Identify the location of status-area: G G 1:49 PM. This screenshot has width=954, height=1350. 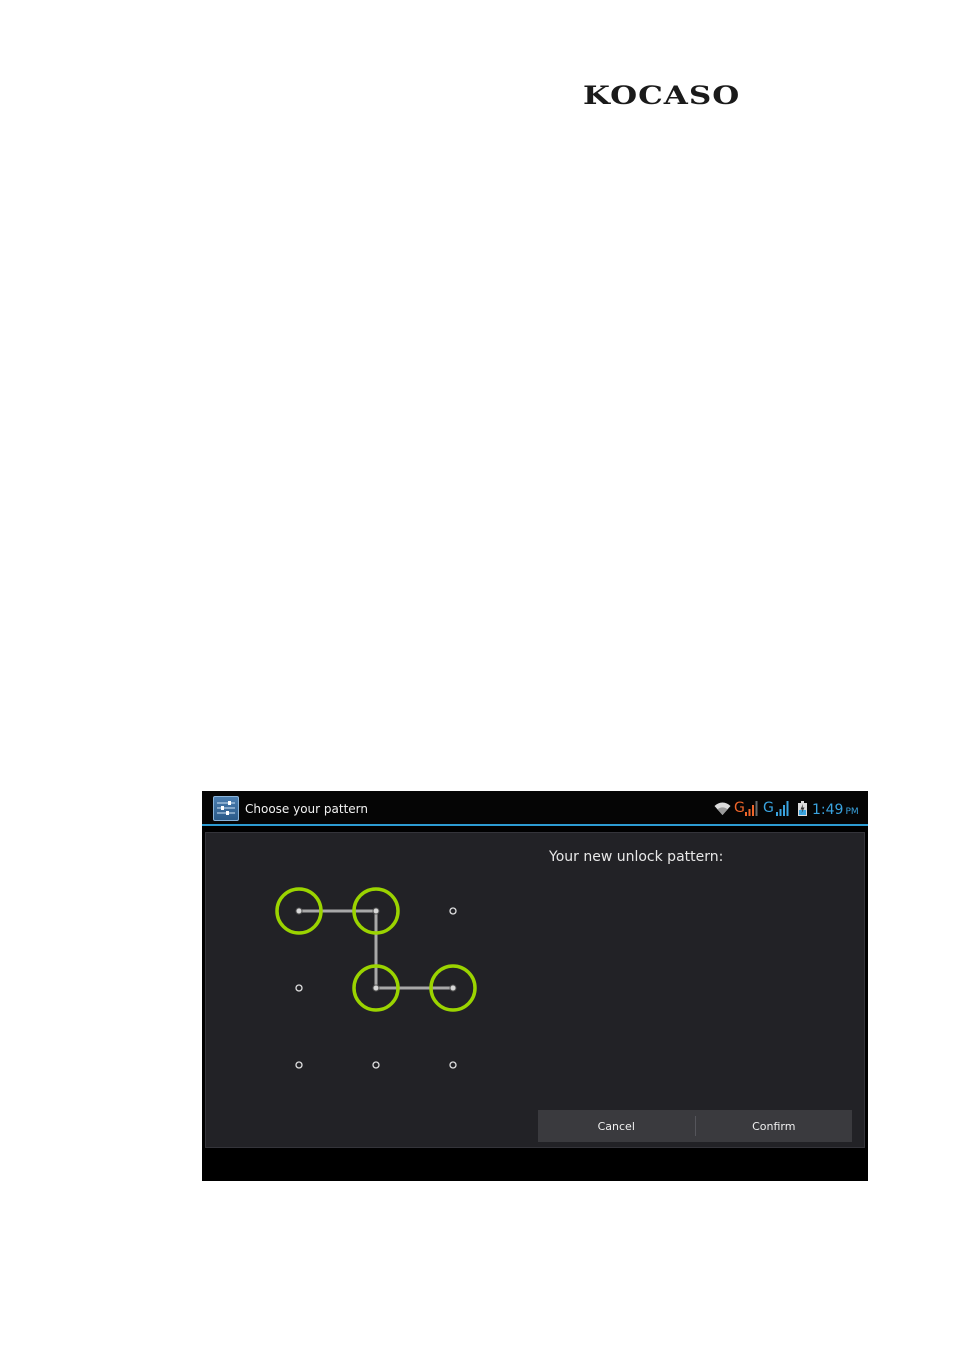
(789, 810).